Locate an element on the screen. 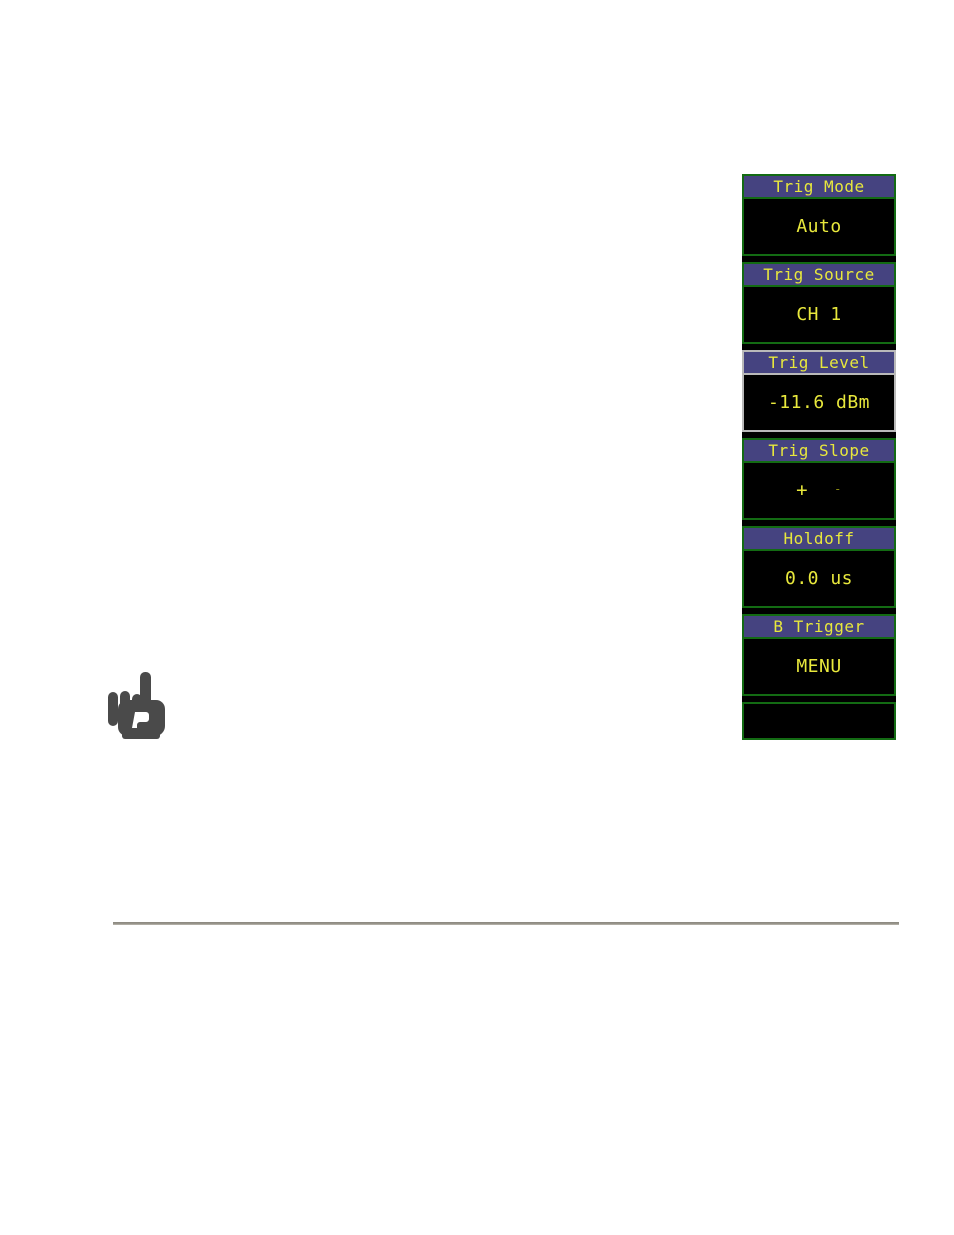 The height and width of the screenshot is (1235, 954). slope-rising-icon: + is located at coordinates (802, 490).